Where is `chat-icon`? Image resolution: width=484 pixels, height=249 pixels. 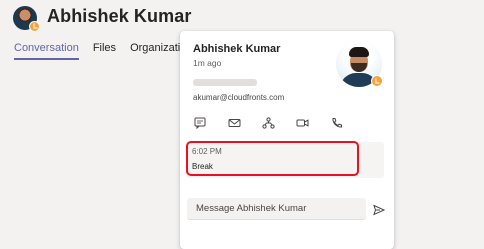
chat-icon is located at coordinates (200, 123).